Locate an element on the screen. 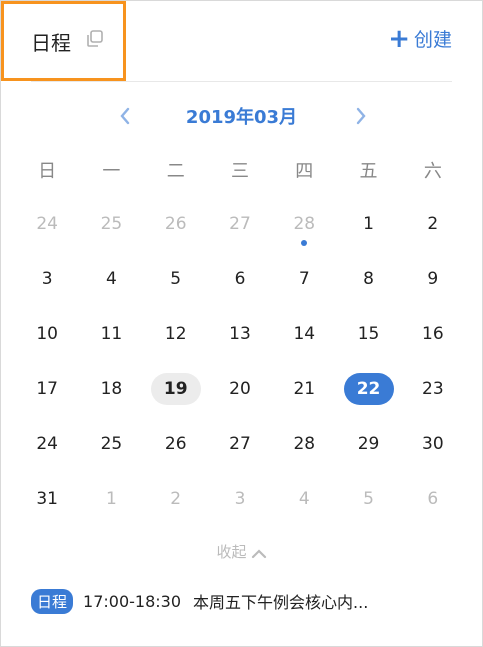 This screenshot has width=483, height=647. calendar-day: 7 is located at coordinates (304, 279).